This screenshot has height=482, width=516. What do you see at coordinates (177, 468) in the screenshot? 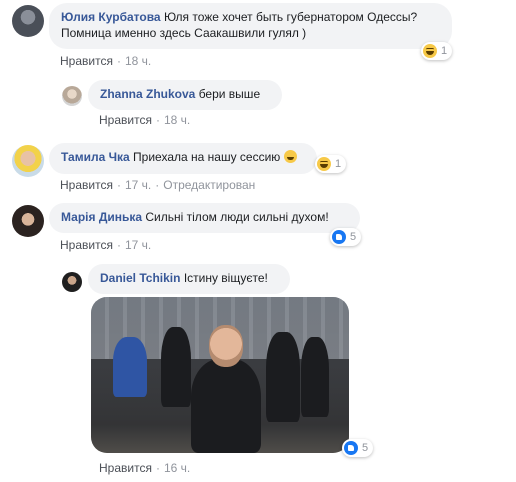
I see `timestamp: 16 ч.` at bounding box center [177, 468].